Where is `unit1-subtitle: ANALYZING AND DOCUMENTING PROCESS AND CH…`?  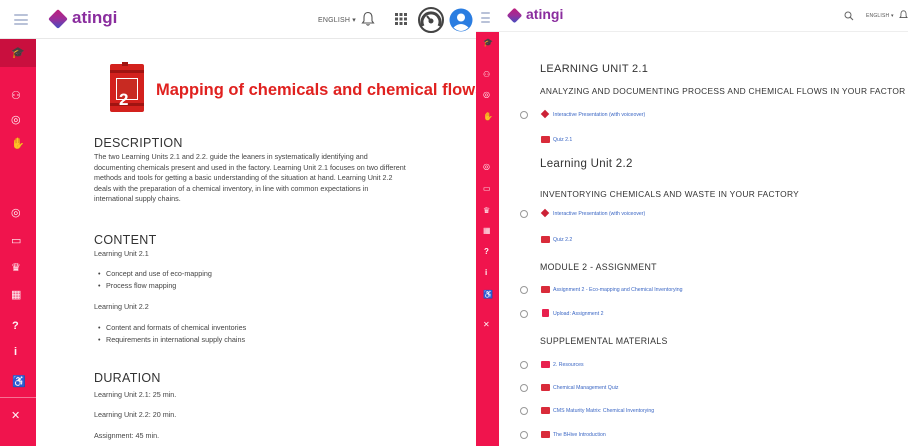
unit1-subtitle: ANALYZING AND DOCUMENTING PROCESS AND CH… is located at coordinates (723, 91).